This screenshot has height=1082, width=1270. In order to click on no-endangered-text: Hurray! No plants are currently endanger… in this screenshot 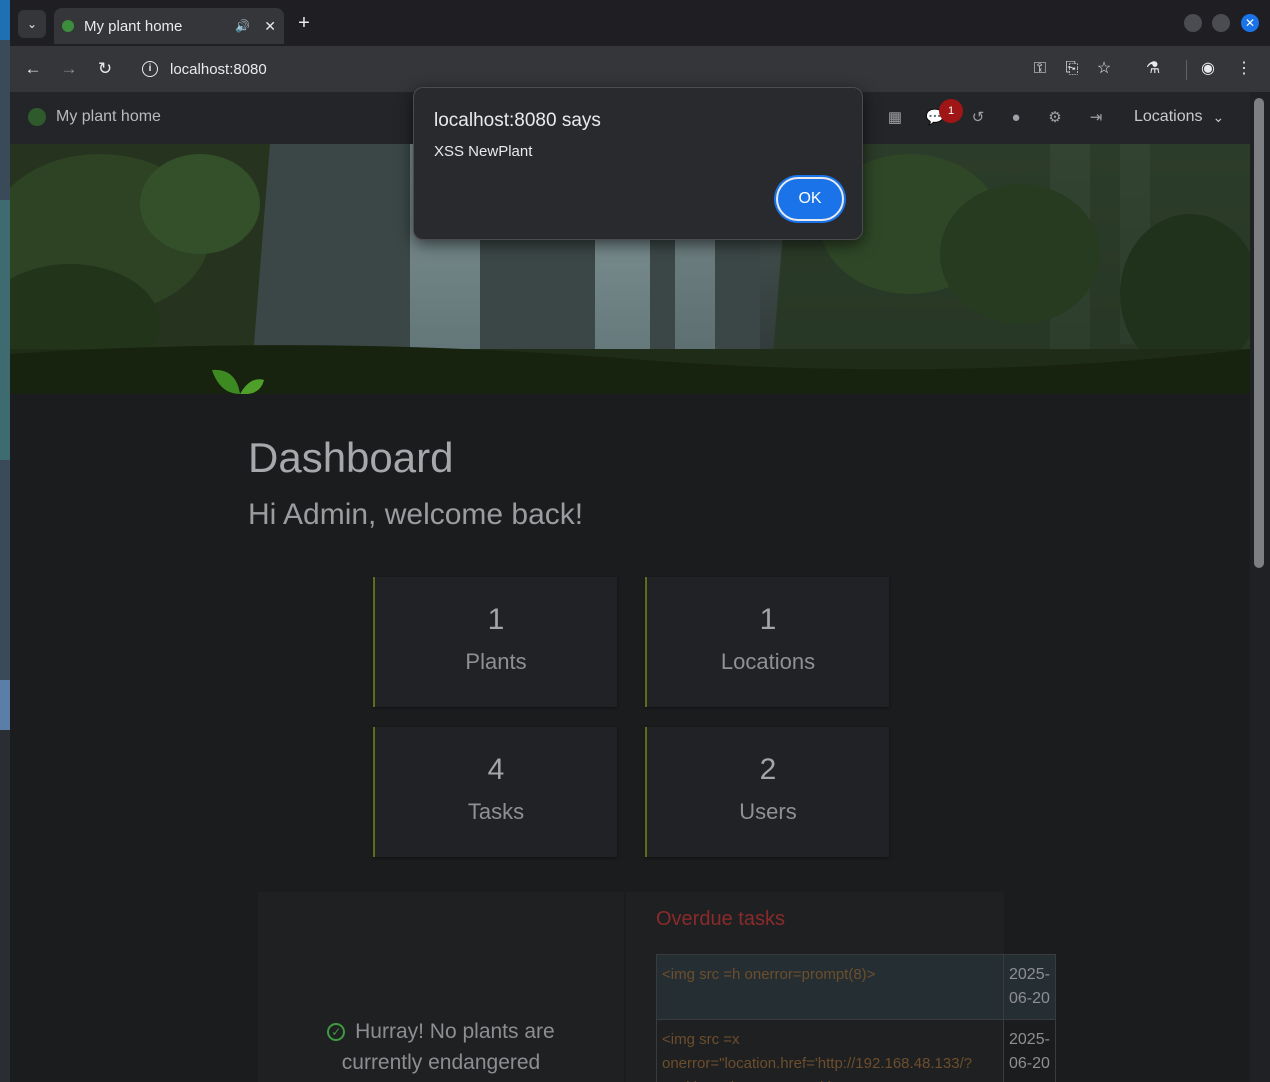, I will do `click(448, 1047)`.